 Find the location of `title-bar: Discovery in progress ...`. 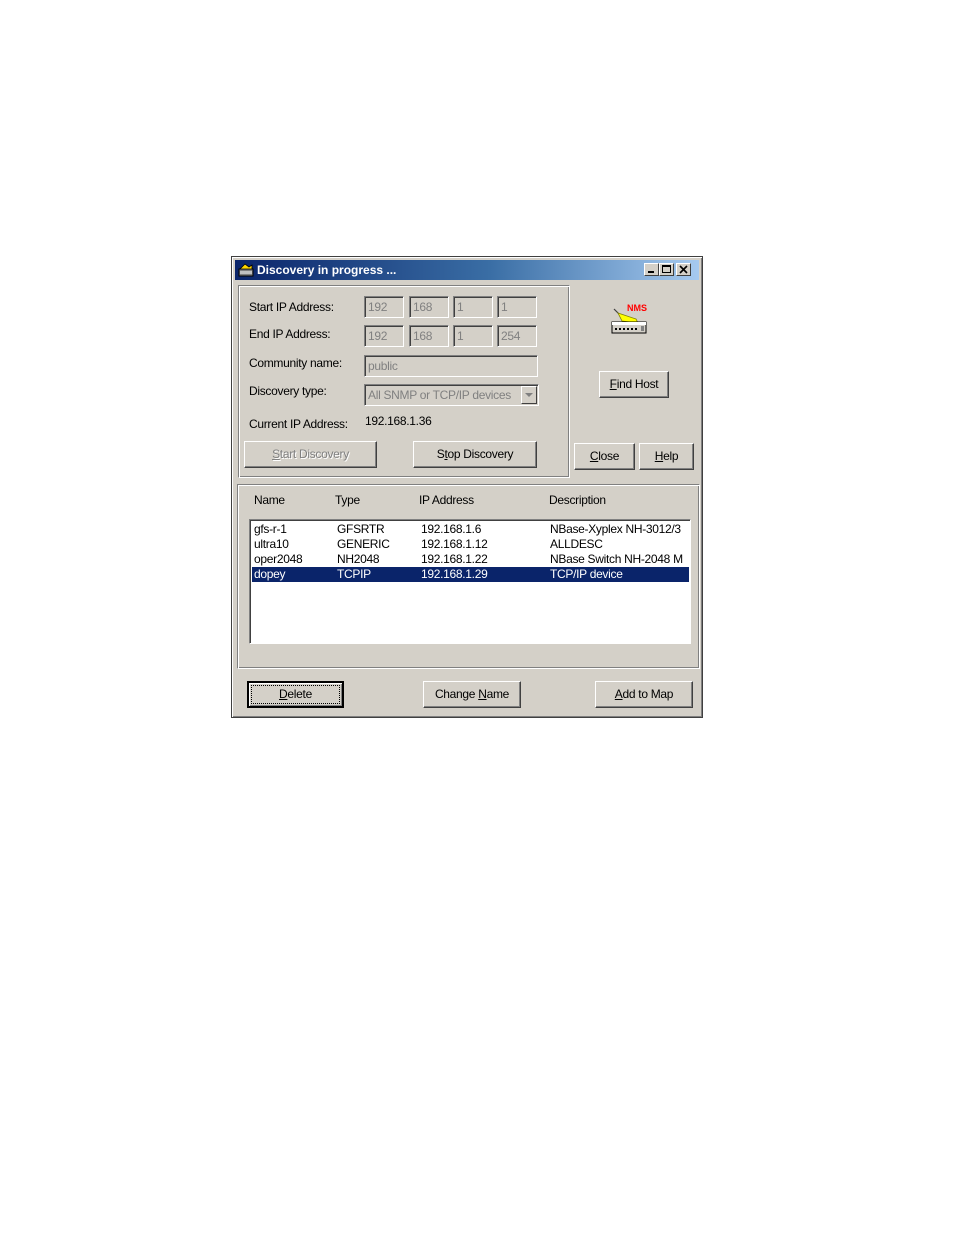

title-bar: Discovery in progress ... is located at coordinates (467, 270).